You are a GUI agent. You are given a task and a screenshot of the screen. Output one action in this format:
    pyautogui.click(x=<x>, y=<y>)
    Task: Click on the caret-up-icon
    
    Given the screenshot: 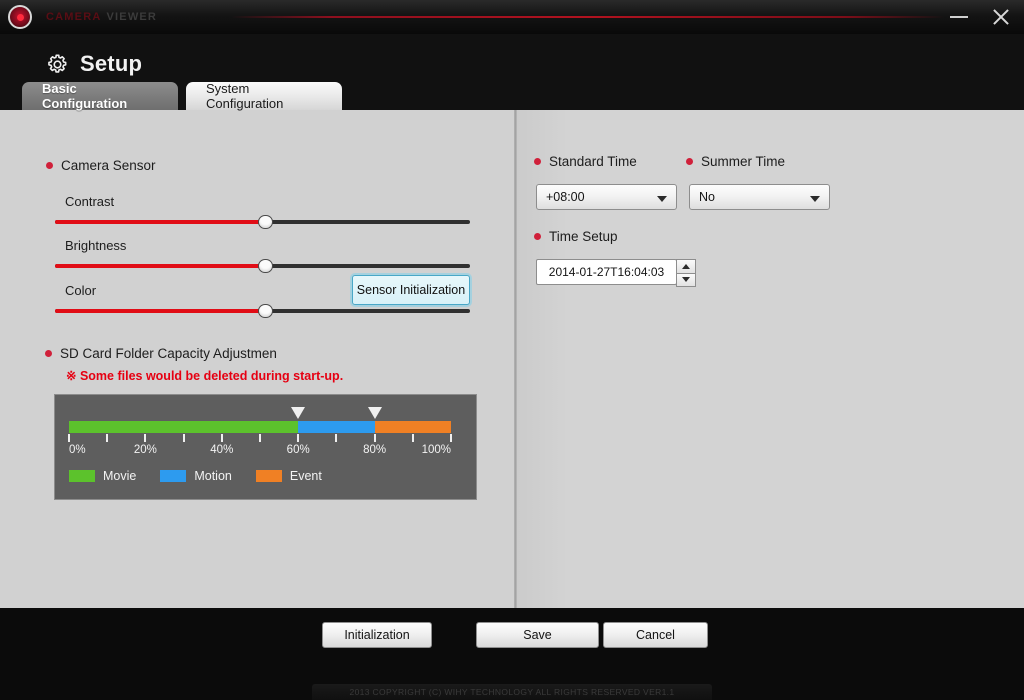 What is the action you would take?
    pyautogui.click(x=686, y=266)
    